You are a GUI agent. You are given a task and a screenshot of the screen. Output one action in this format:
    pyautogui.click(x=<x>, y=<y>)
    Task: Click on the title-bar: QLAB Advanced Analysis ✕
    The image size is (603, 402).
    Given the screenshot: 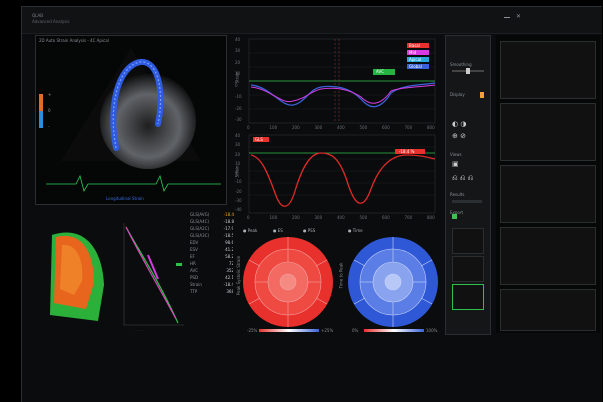 What is the action you would take?
    pyautogui.click(x=312, y=20)
    